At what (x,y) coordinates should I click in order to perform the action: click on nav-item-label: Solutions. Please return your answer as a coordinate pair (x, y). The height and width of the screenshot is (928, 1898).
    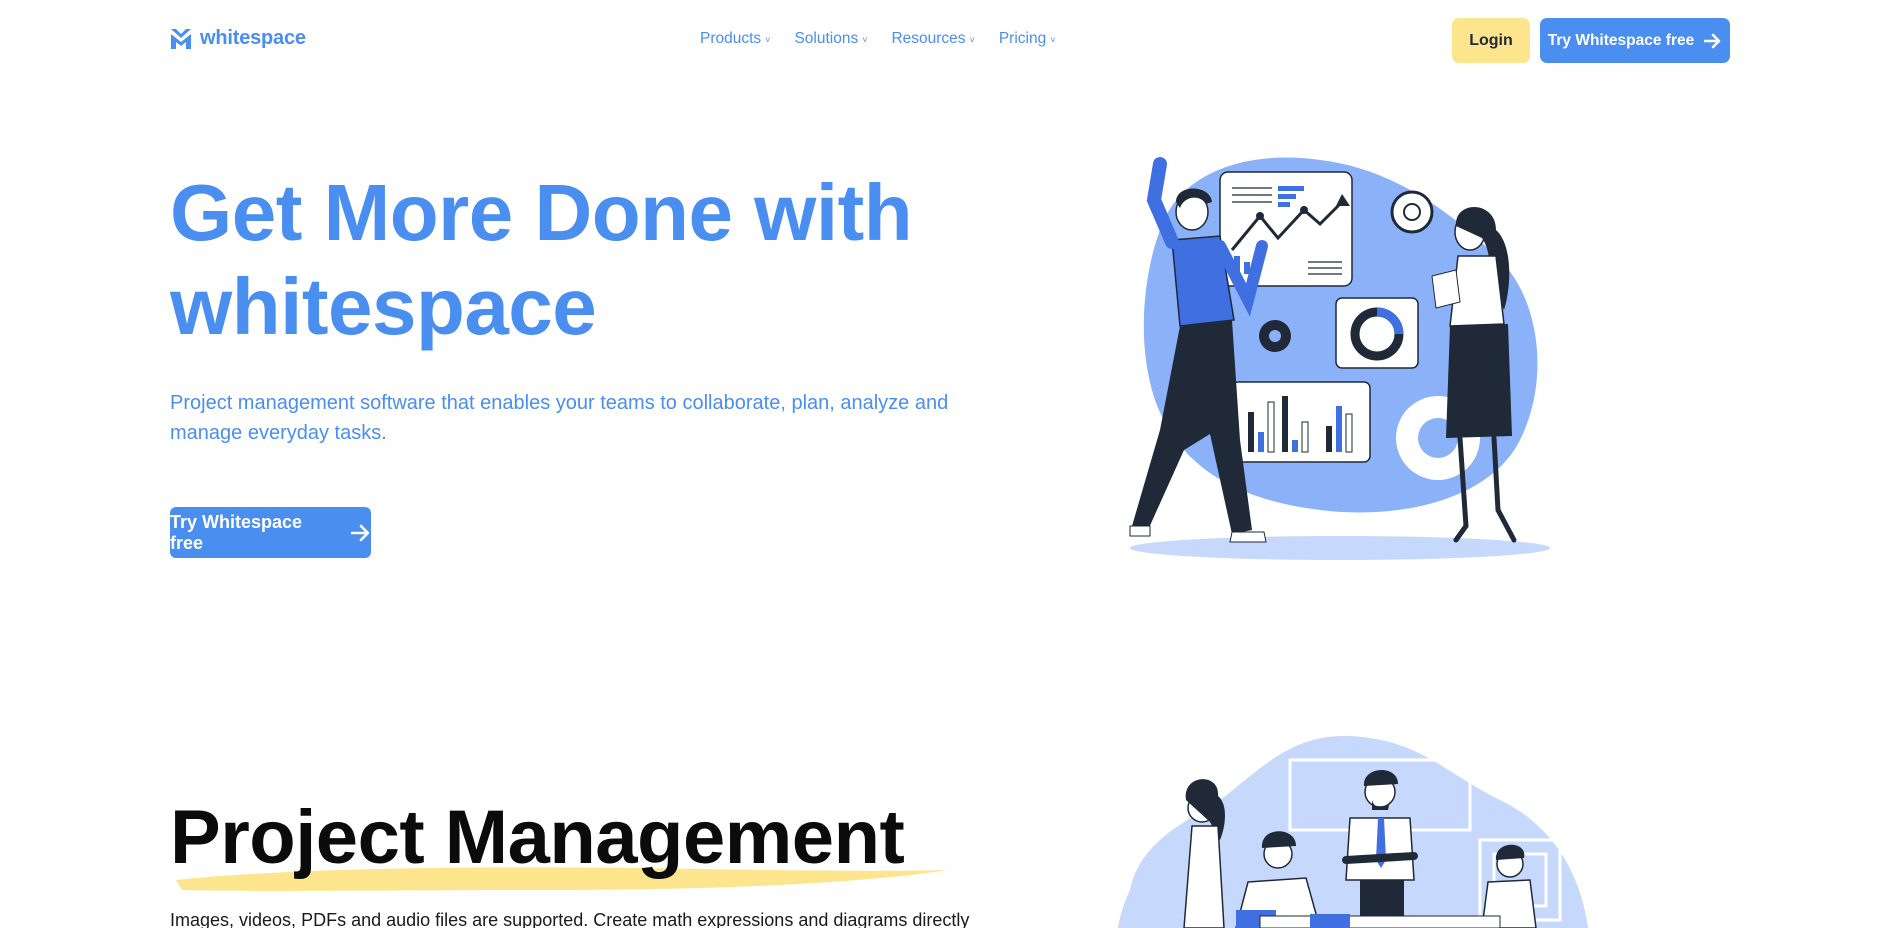
    Looking at the image, I should click on (826, 38).